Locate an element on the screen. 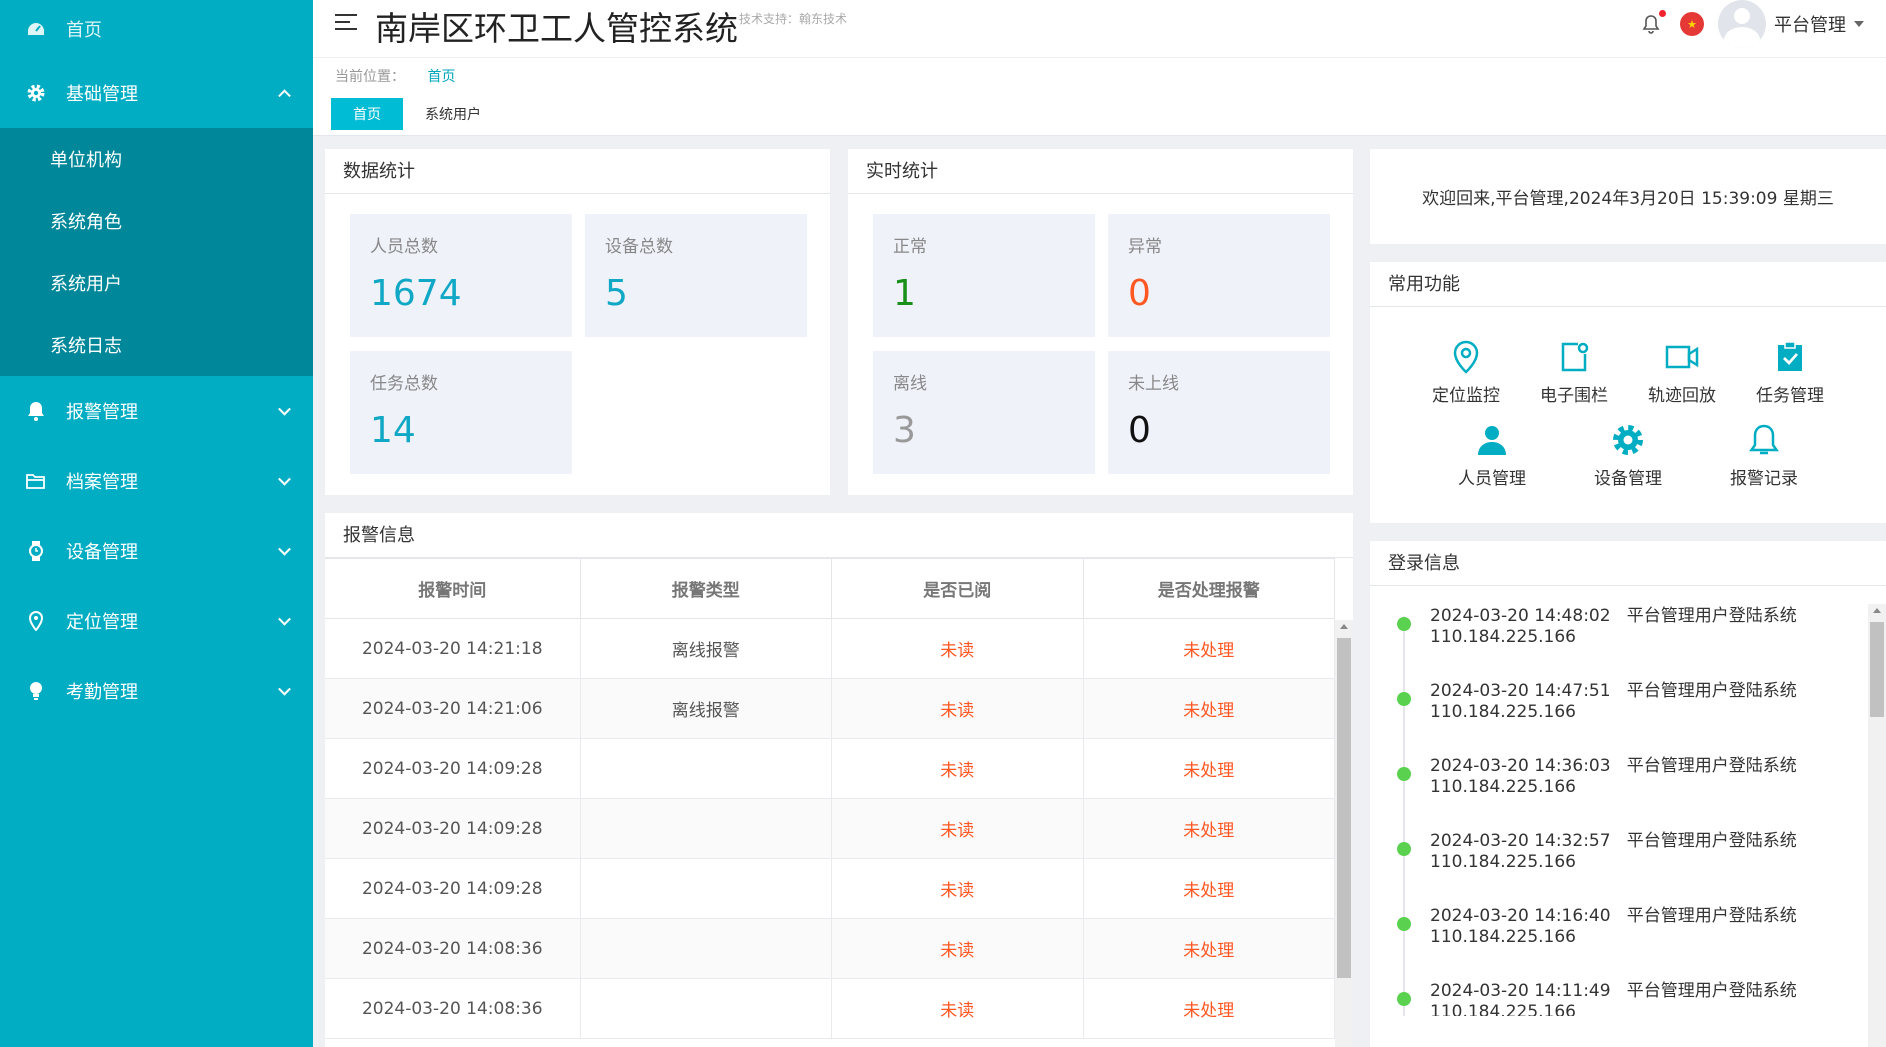 This screenshot has height=1047, width=1886. func-location-monitor: 定位监控 is located at coordinates (1466, 372).